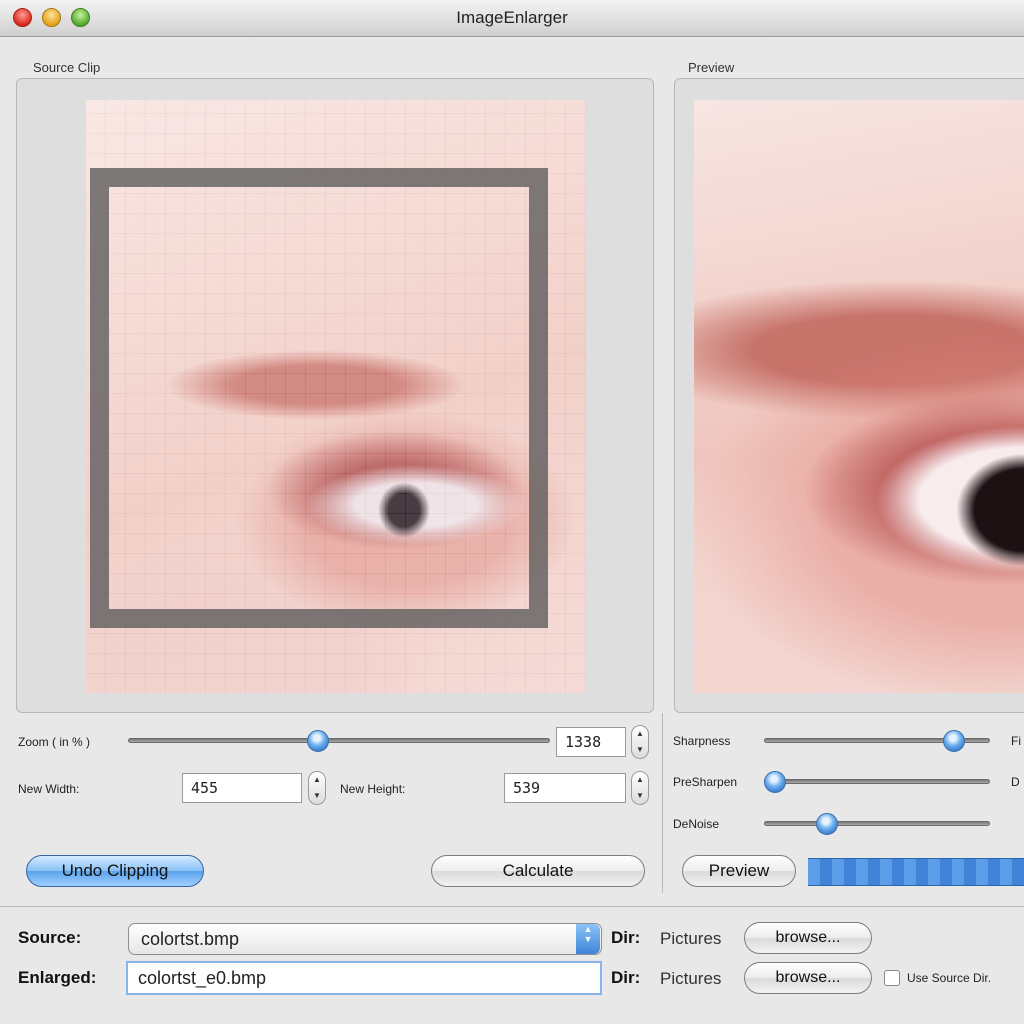  Describe the element at coordinates (512, 906) in the screenshot. I see `horizontal-divider` at that location.